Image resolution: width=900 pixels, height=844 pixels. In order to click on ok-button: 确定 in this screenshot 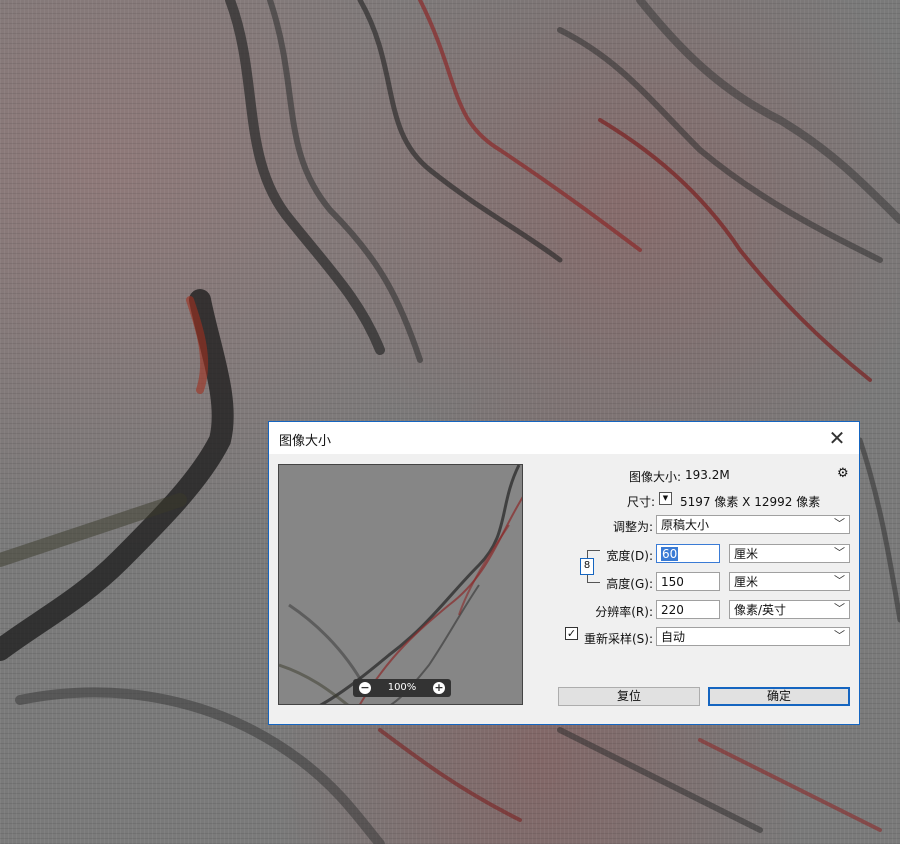, I will do `click(779, 696)`.